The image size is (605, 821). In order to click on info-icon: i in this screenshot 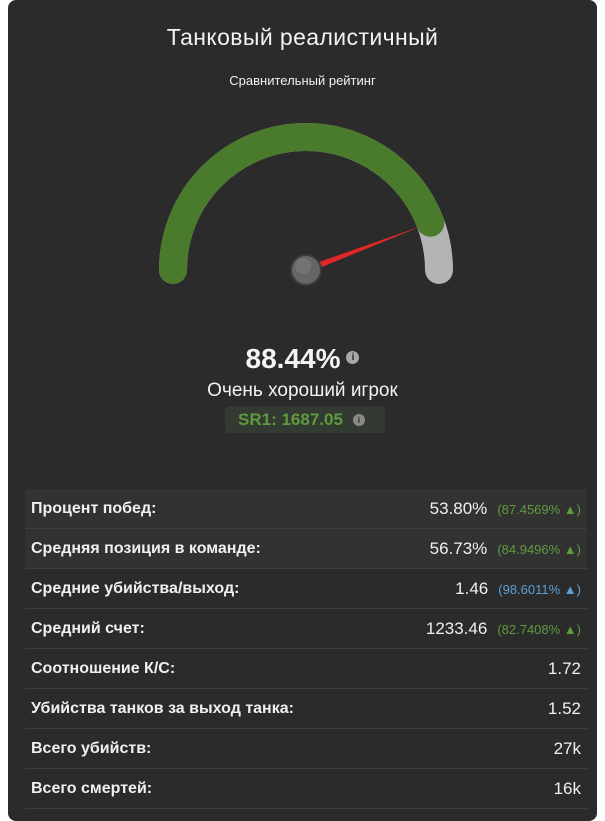, I will do `click(353, 358)`.